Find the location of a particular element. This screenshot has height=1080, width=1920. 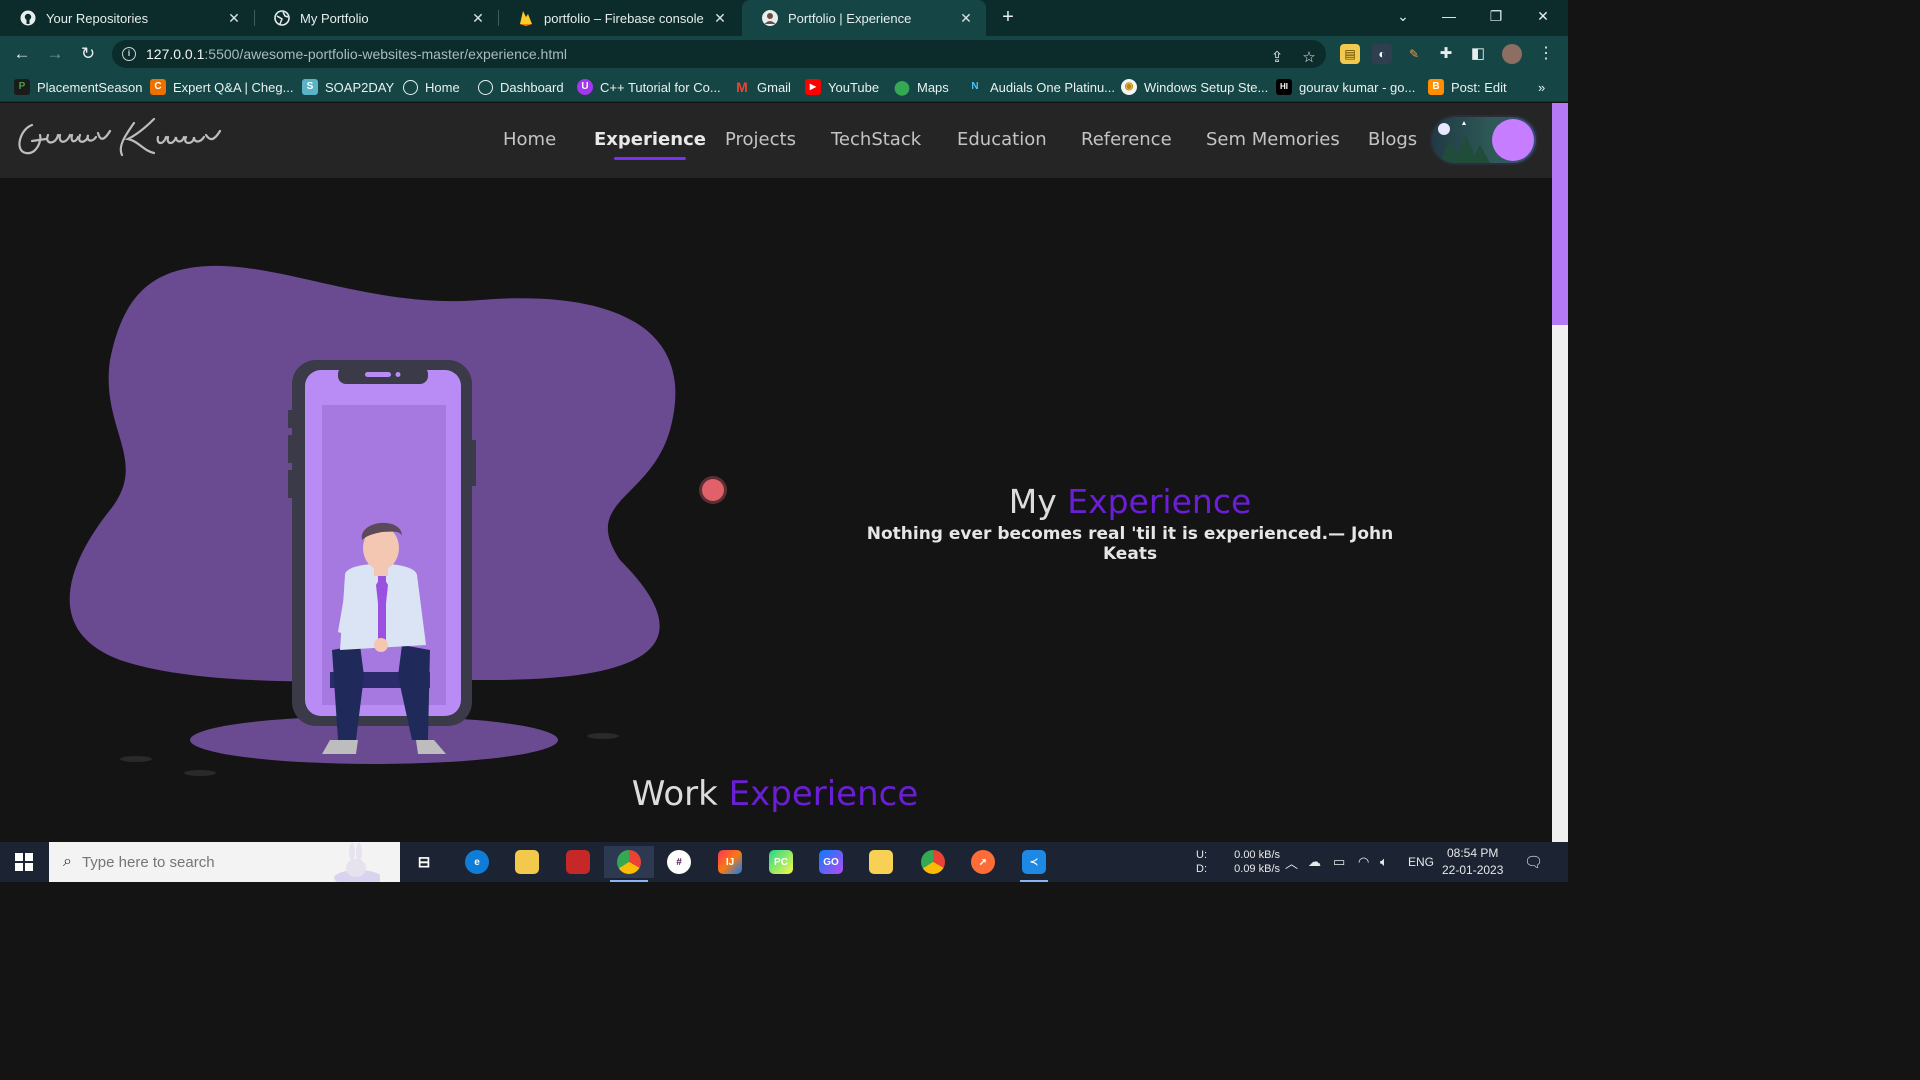

taskbar-pycharm: PC is located at coordinates (781, 862).